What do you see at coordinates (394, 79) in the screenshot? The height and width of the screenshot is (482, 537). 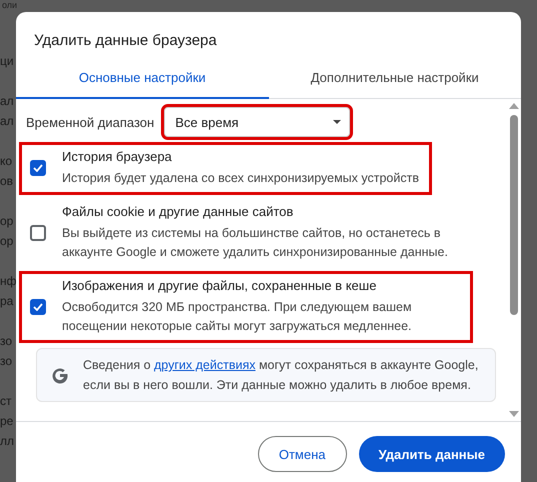 I see `tab: Дополнительные настройки` at bounding box center [394, 79].